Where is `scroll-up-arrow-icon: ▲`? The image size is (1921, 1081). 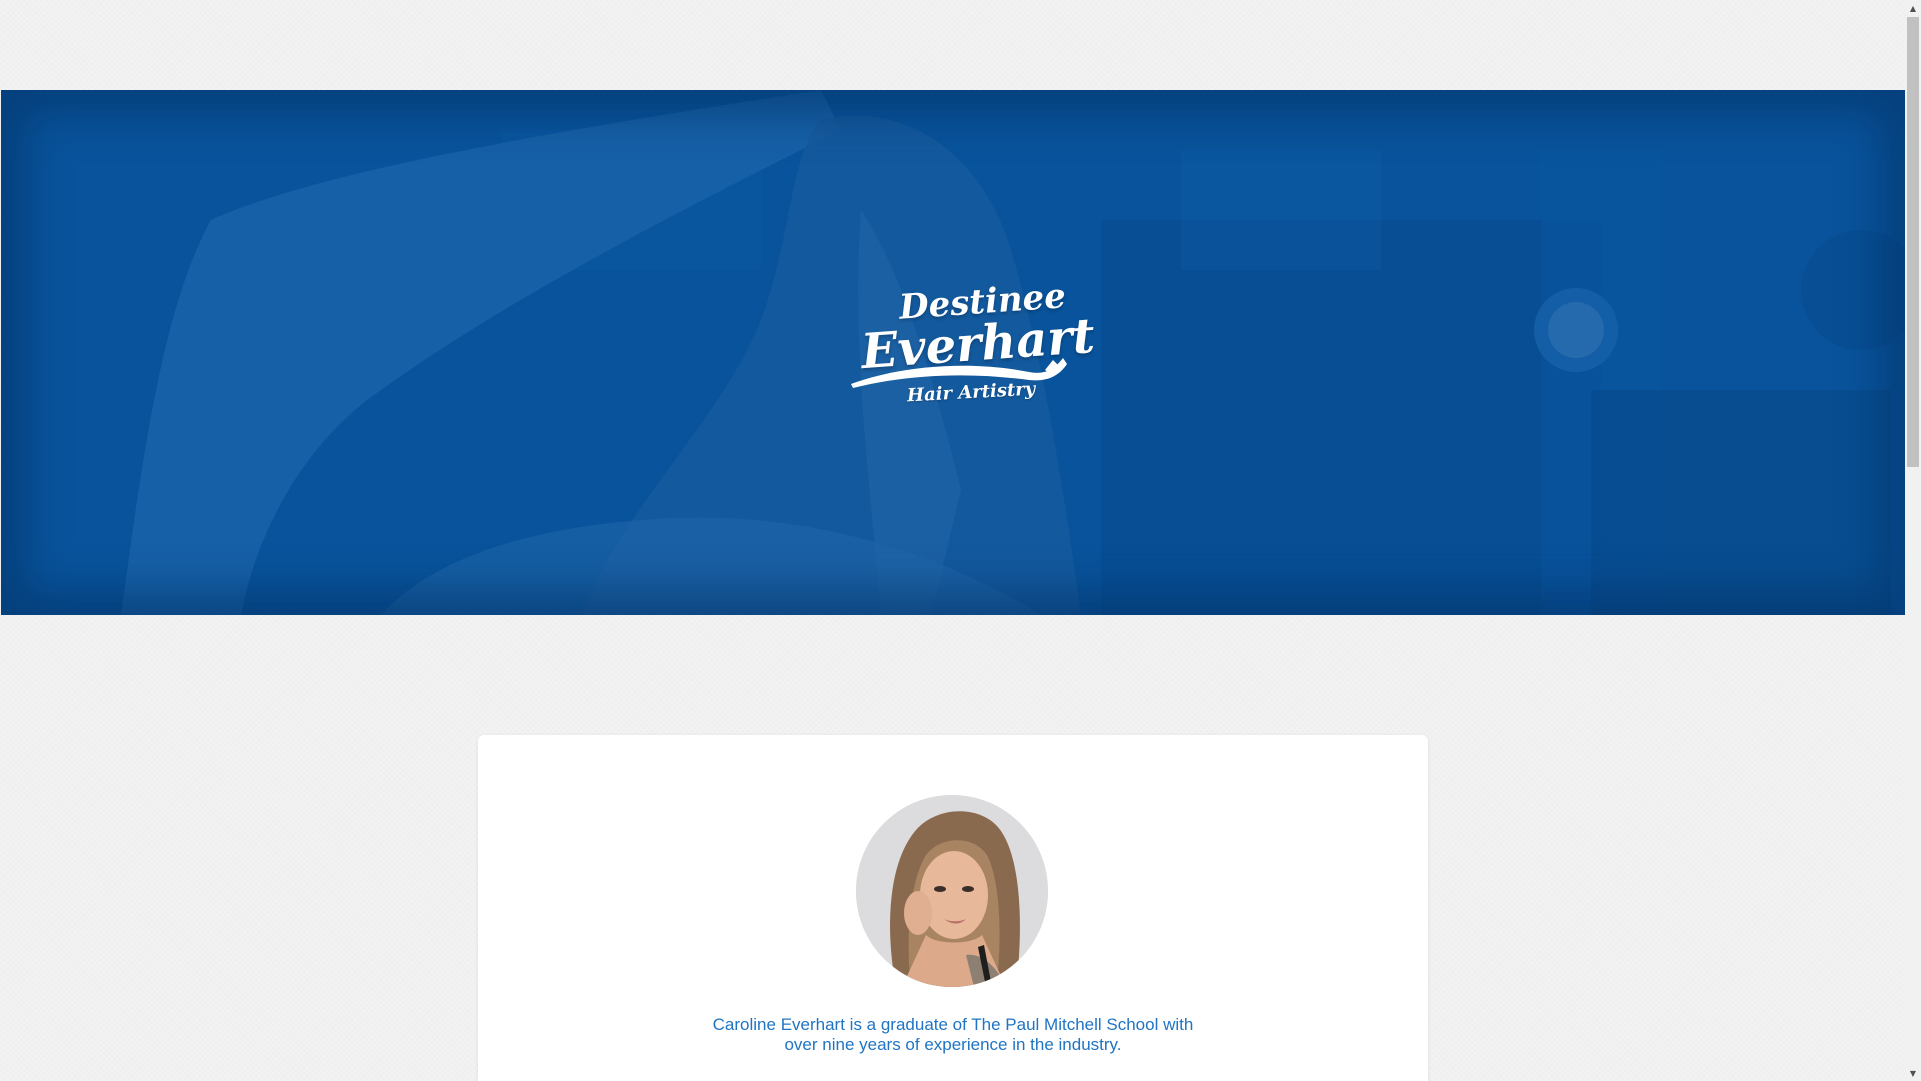
scroll-up-arrow-icon: ▲ is located at coordinates (1913, 8).